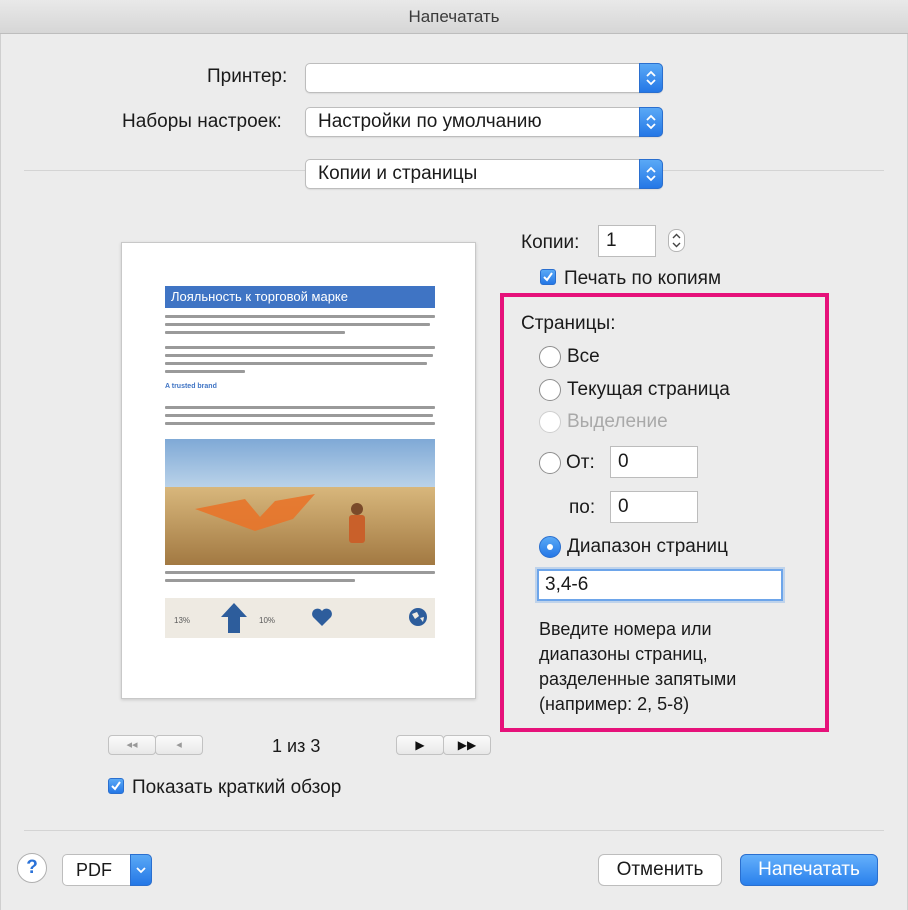 The width and height of the screenshot is (908, 910). What do you see at coordinates (300, 297) in the screenshot?
I see `preview-doc-title: Лояльность к торговой марке` at bounding box center [300, 297].